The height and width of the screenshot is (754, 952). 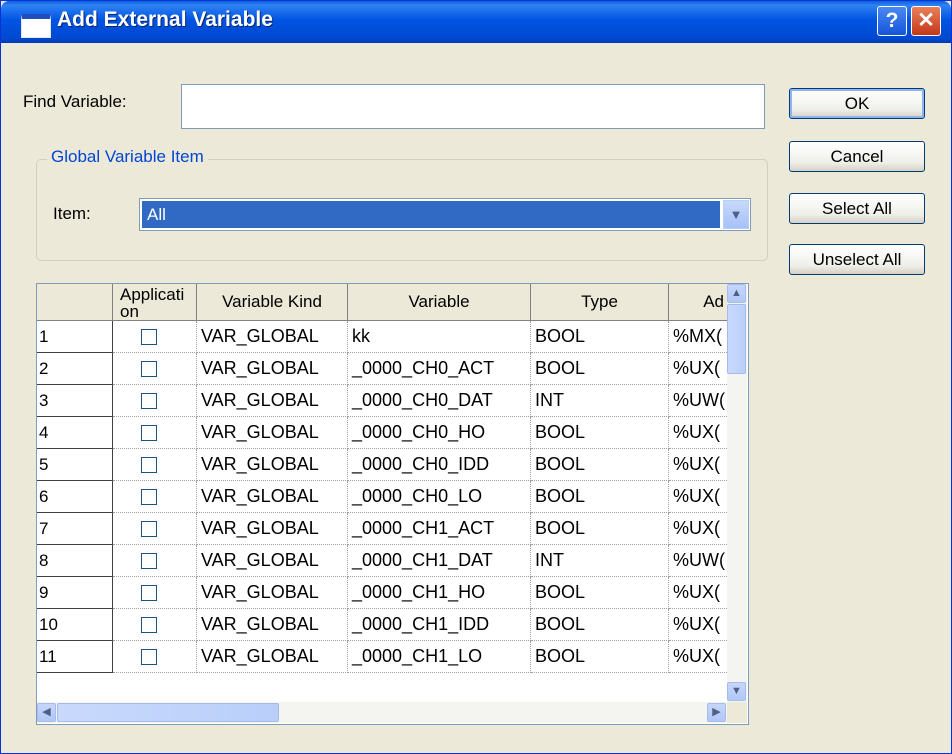 I want to click on row-number: 2, so click(x=75, y=369).